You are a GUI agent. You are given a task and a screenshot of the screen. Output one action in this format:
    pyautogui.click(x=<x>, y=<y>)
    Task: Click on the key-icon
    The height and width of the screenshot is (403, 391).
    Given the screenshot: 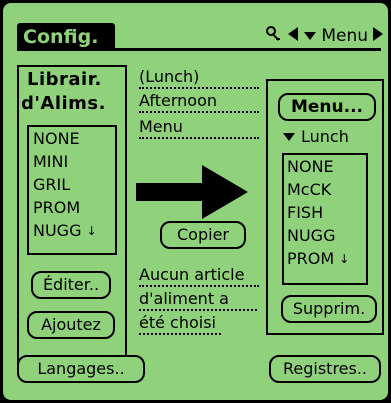 What is the action you would take?
    pyautogui.click(x=274, y=36)
    